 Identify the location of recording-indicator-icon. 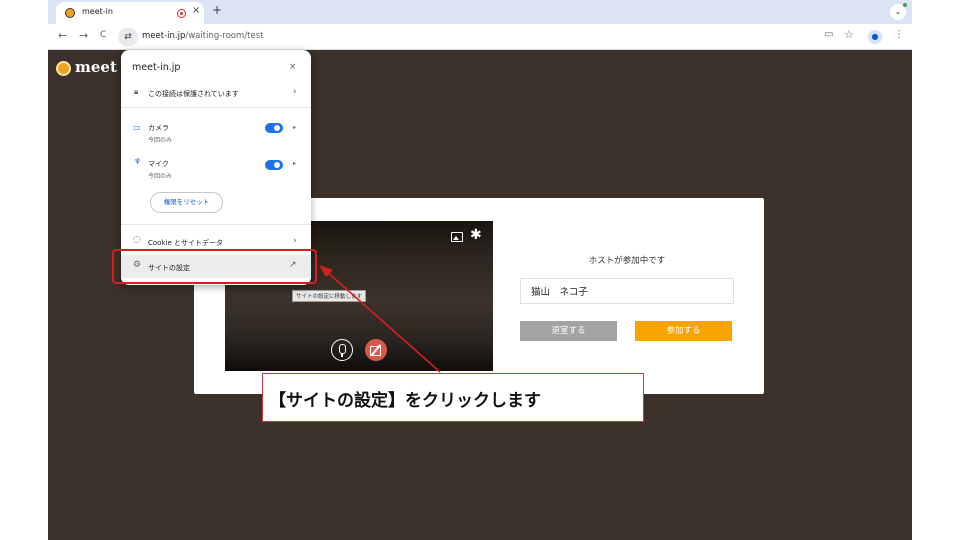
(181, 13).